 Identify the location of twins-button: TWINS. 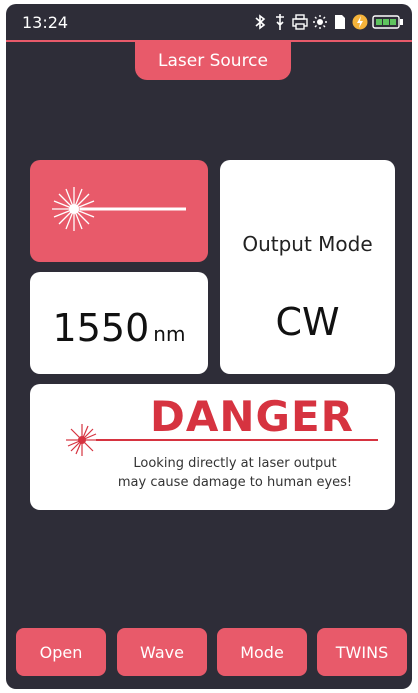
(362, 652).